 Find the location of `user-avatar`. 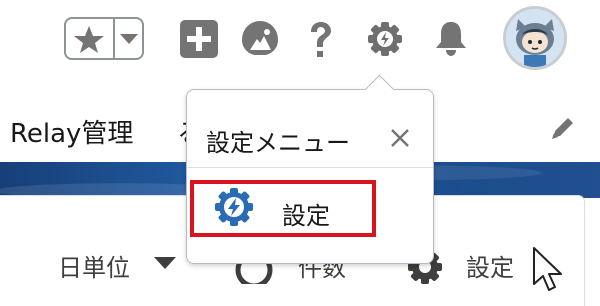

user-avatar is located at coordinates (535, 38).